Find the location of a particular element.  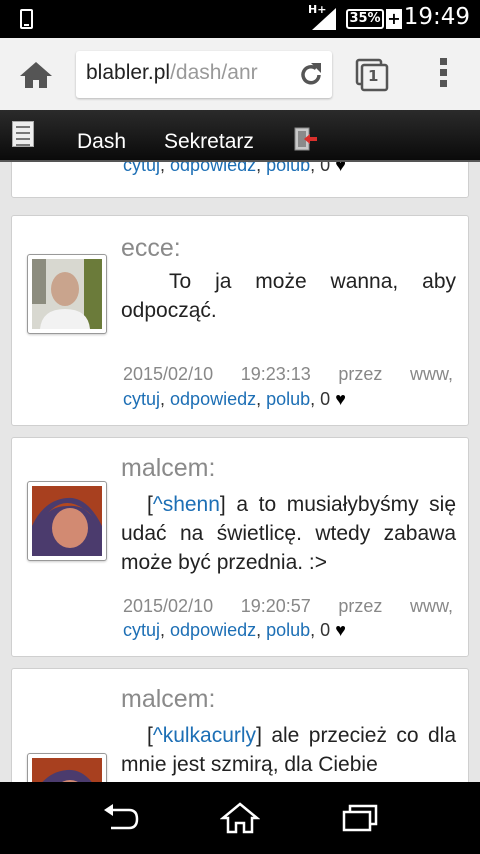

network-type: H+ is located at coordinates (317, 9).